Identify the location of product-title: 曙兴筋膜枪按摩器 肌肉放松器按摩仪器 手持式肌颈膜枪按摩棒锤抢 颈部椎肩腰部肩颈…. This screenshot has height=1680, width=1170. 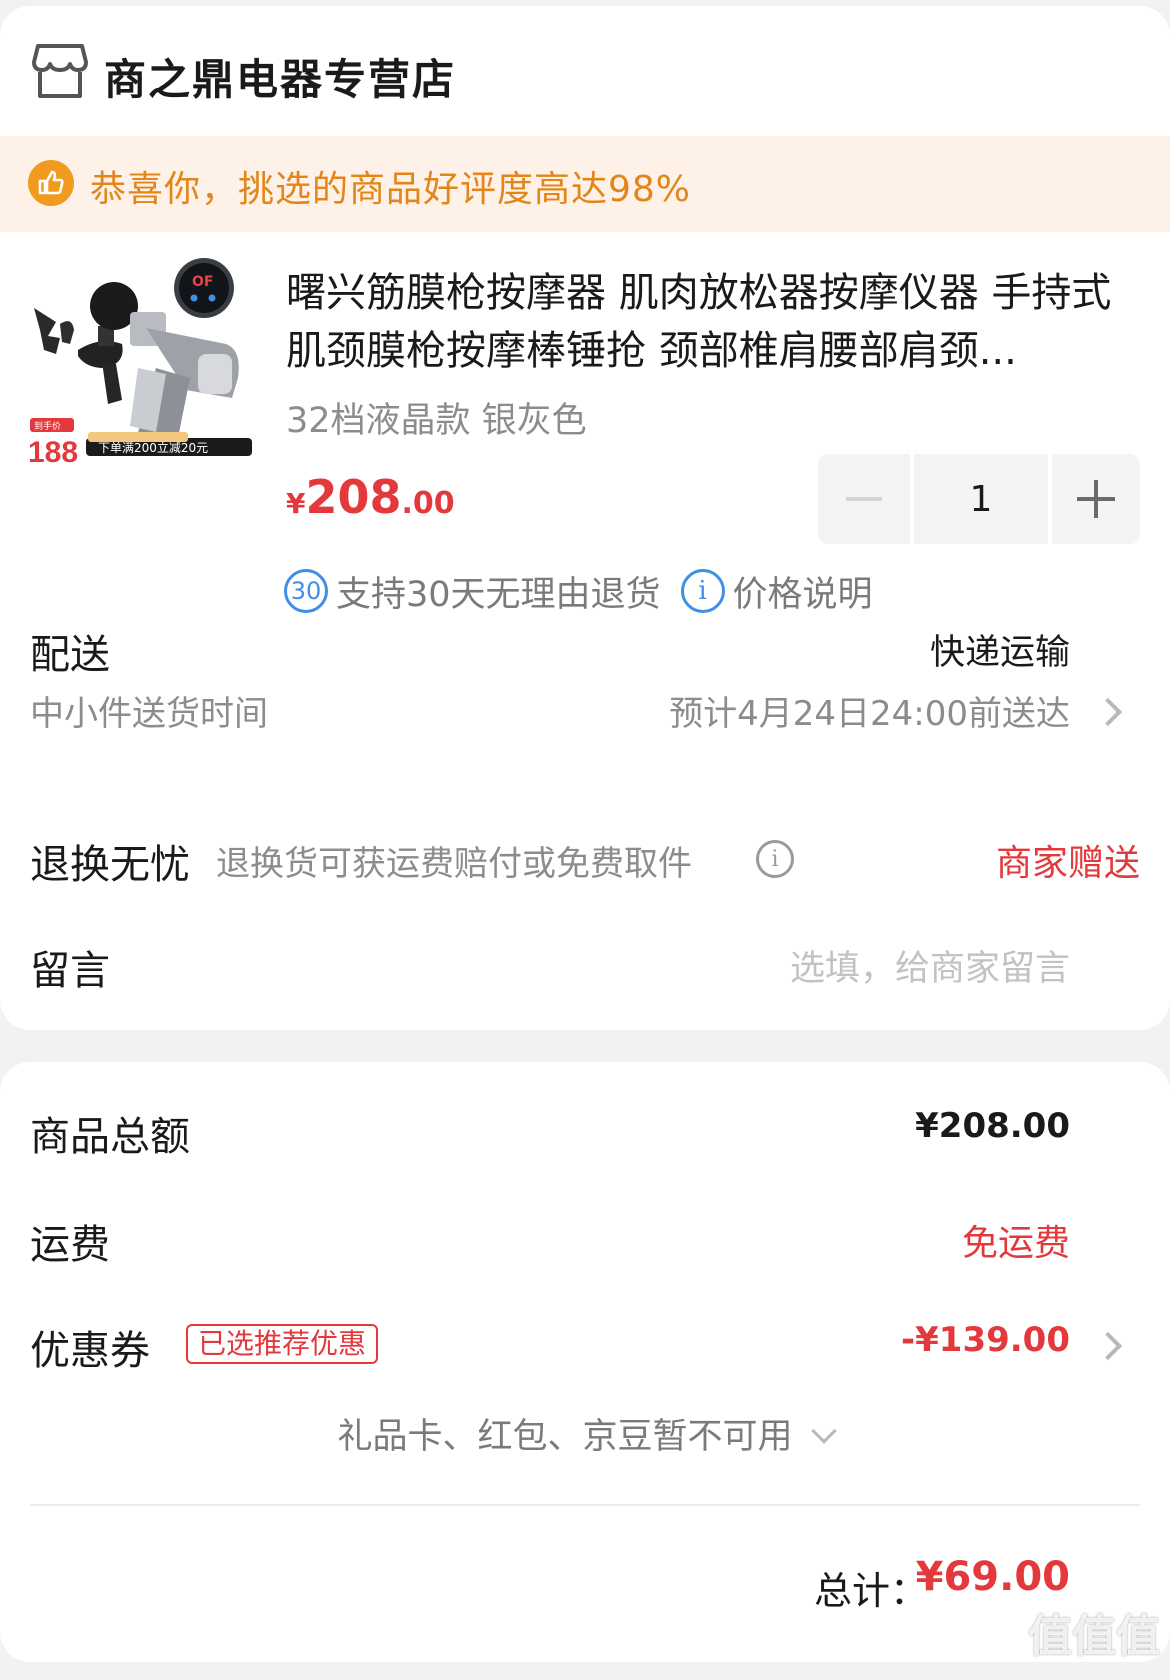
(709, 322).